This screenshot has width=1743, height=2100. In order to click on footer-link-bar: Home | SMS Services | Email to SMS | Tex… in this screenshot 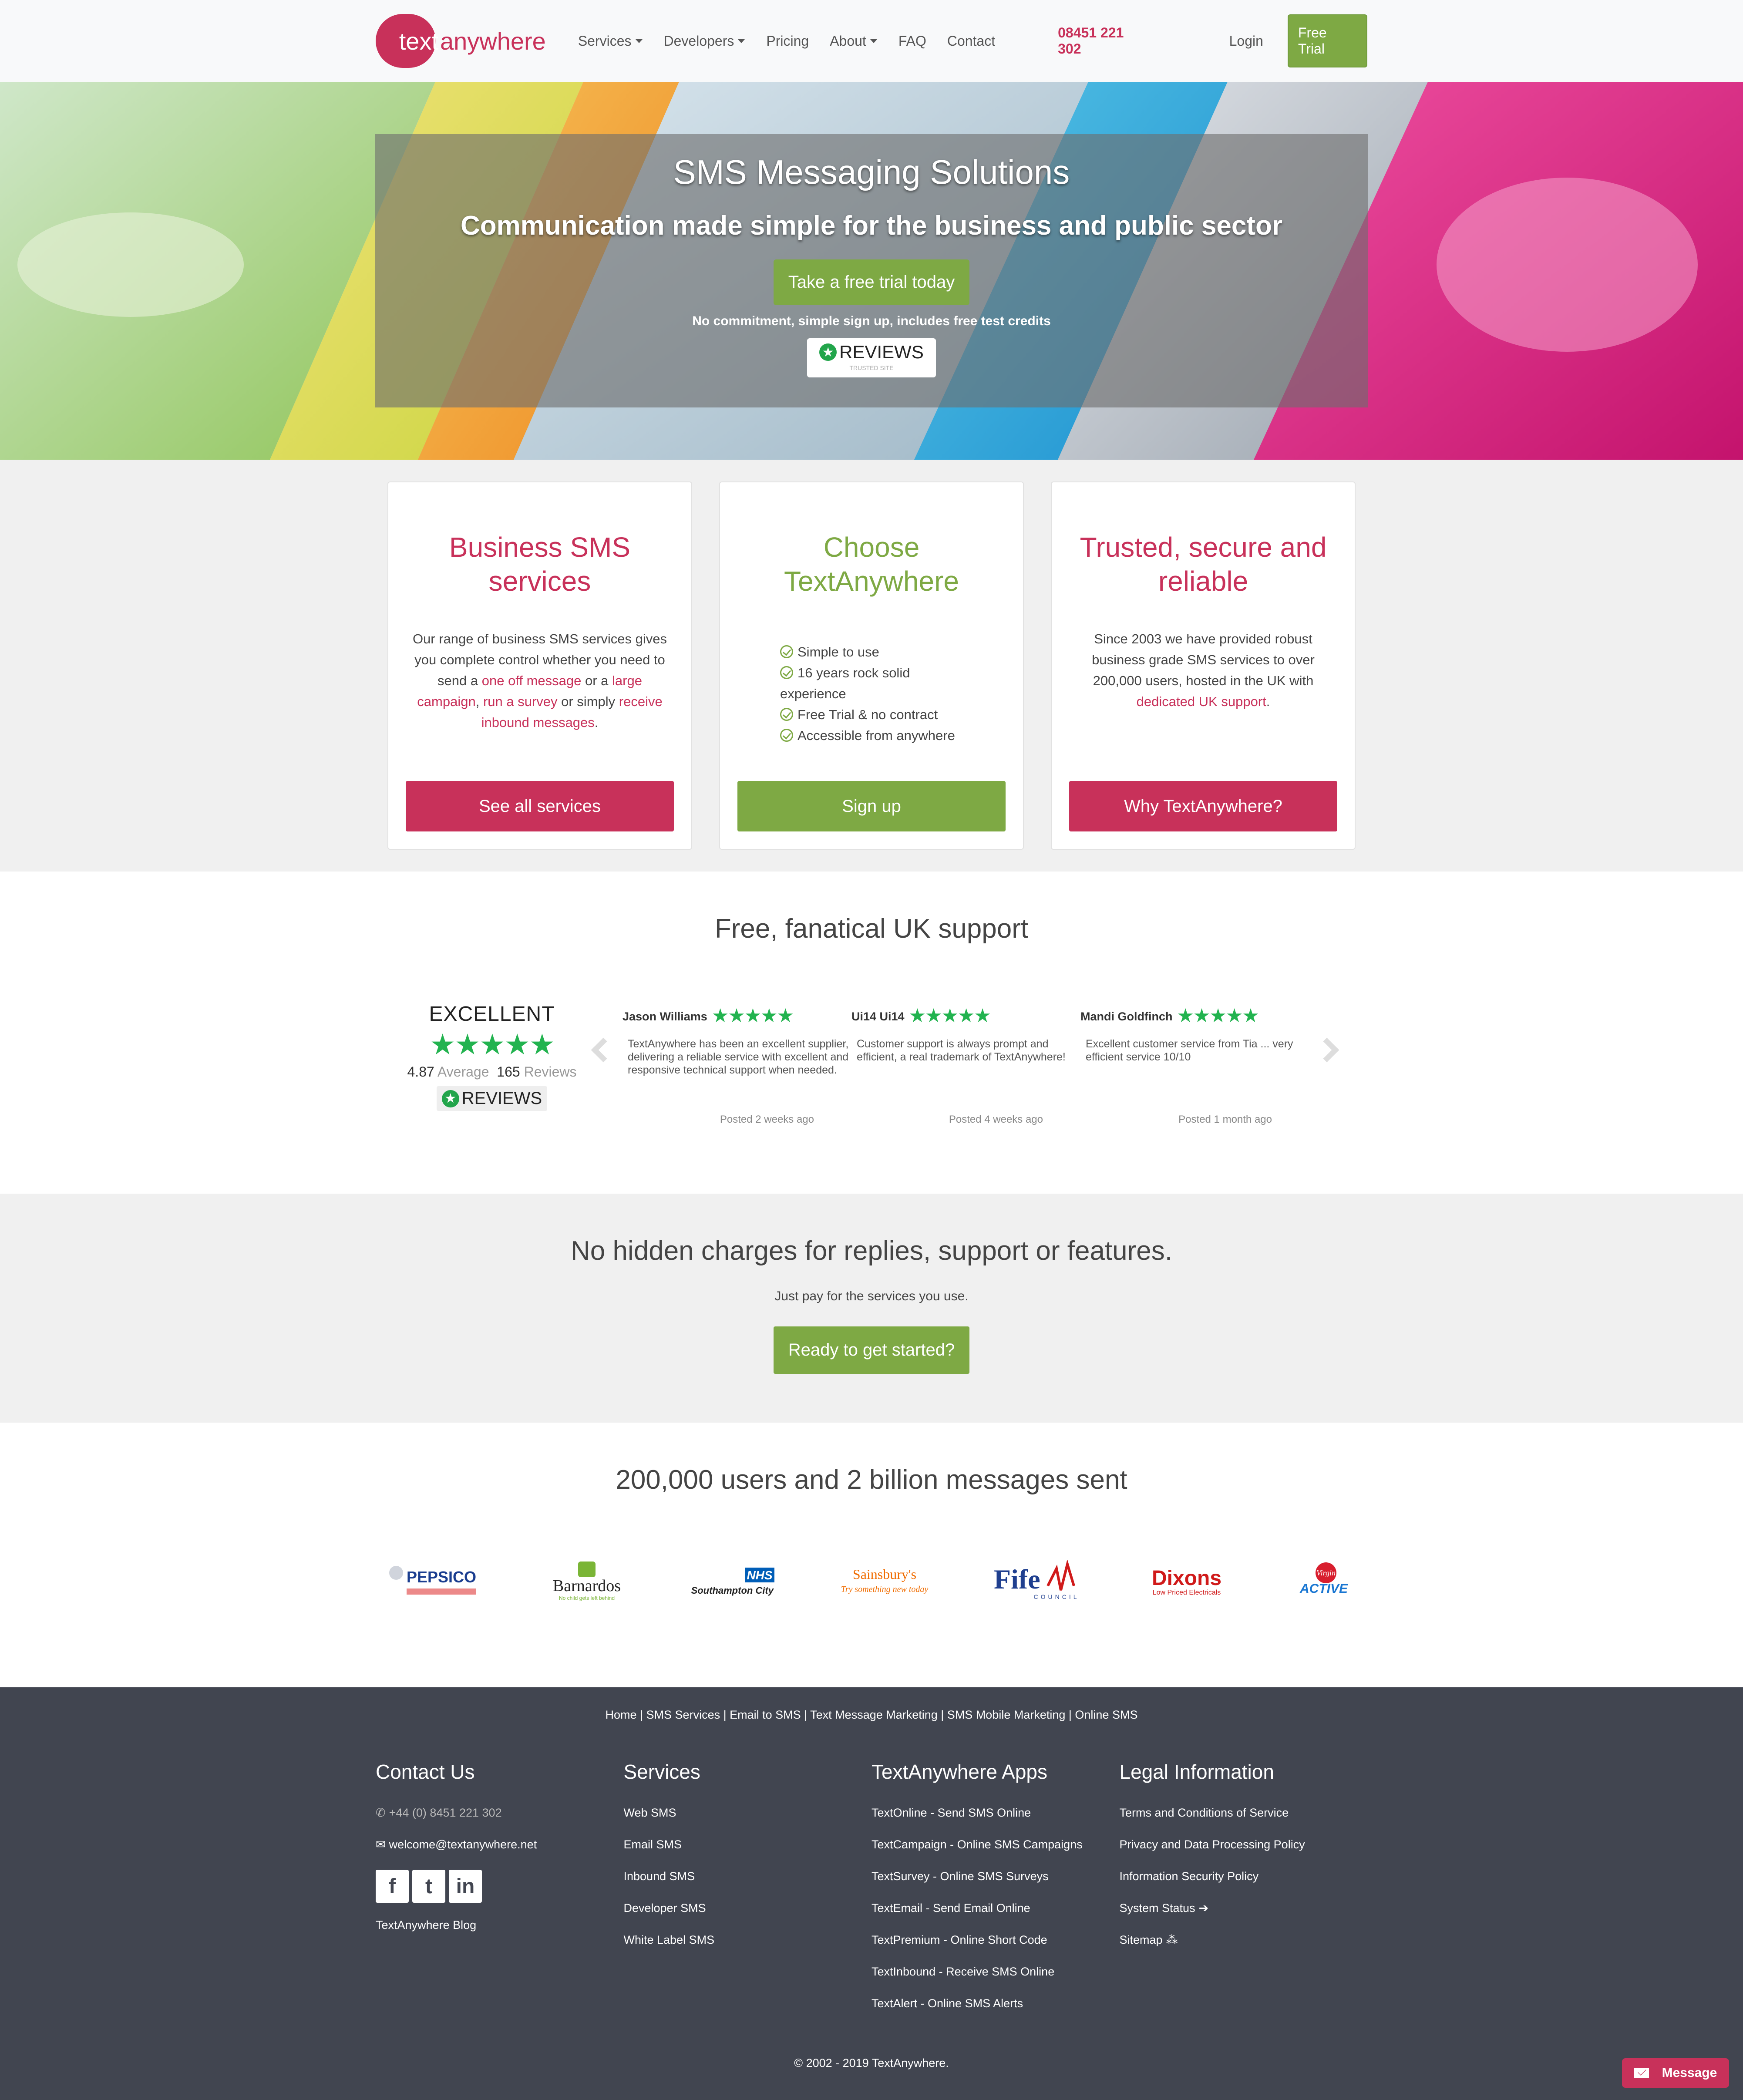, I will do `click(872, 1704)`.